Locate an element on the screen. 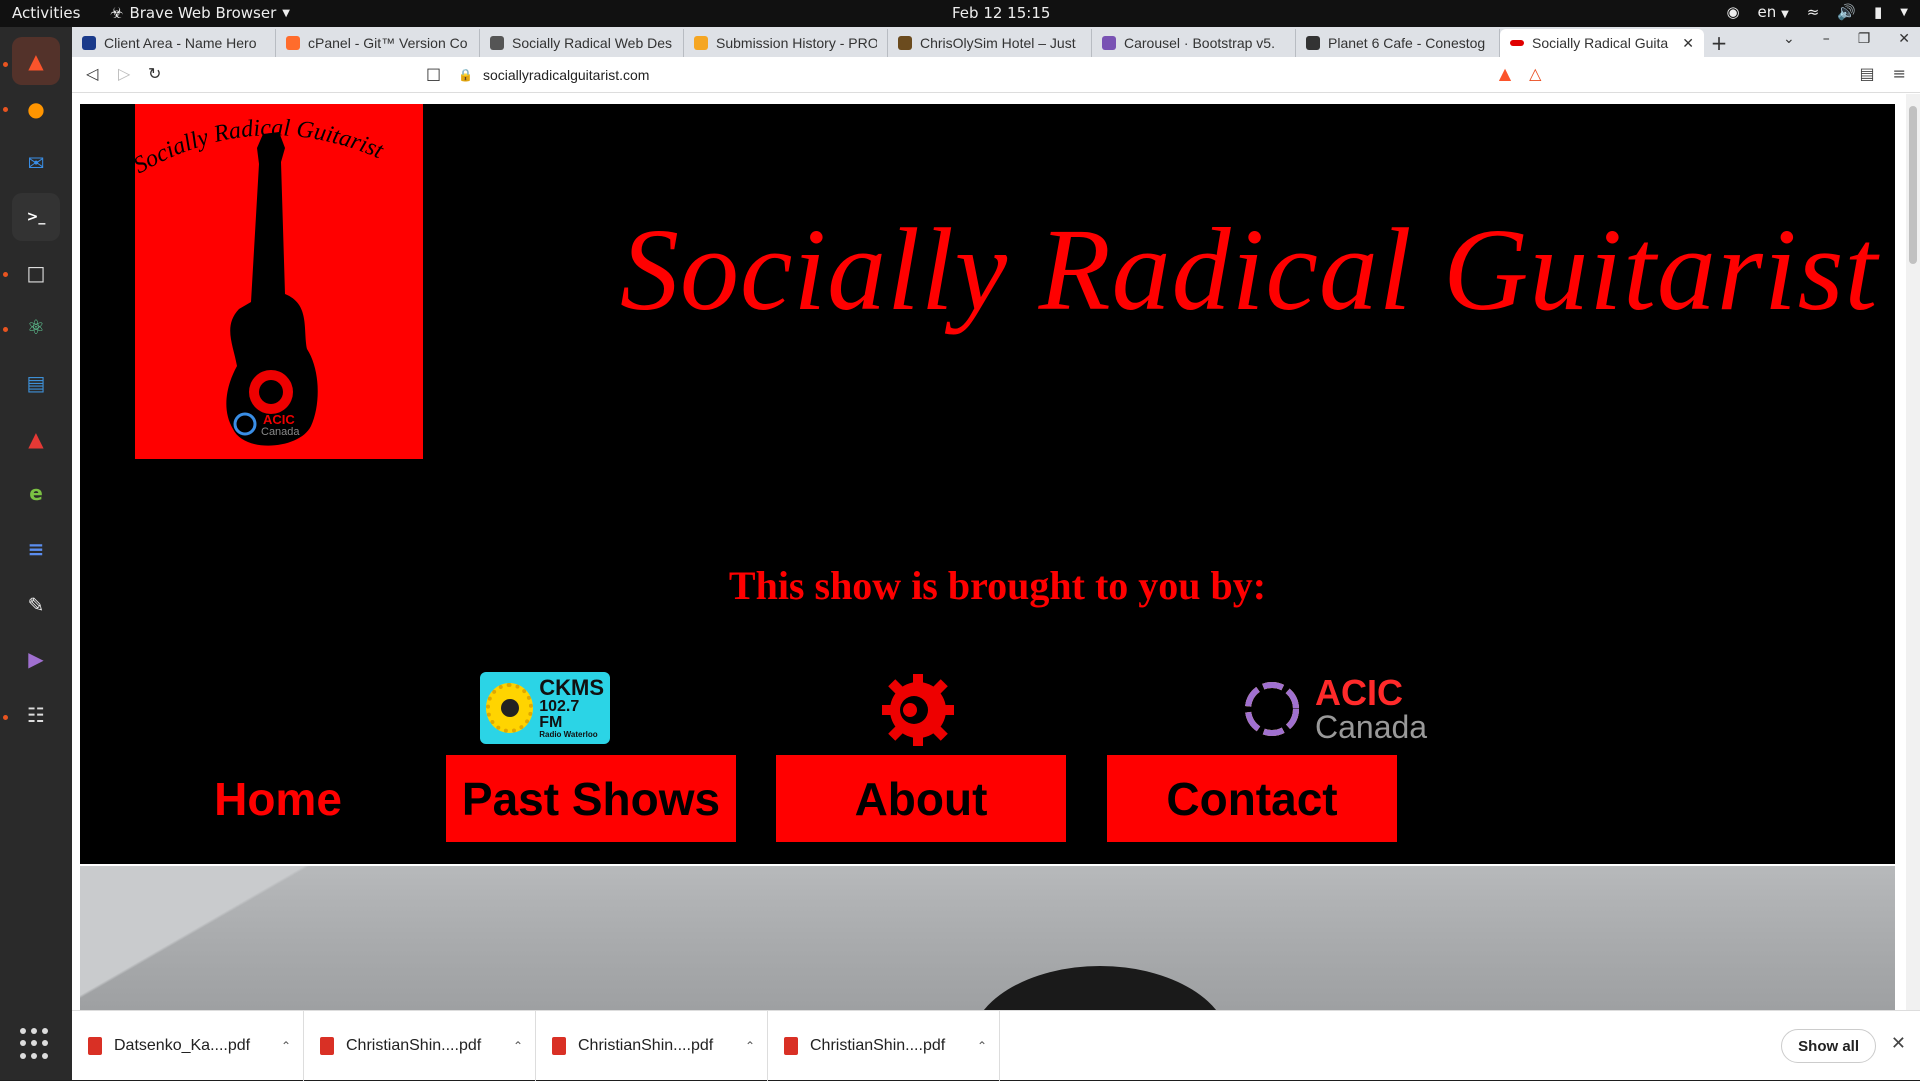 The image size is (1920, 1081). download-filename: Datsenko_Ka....pdf is located at coordinates (182, 1045).